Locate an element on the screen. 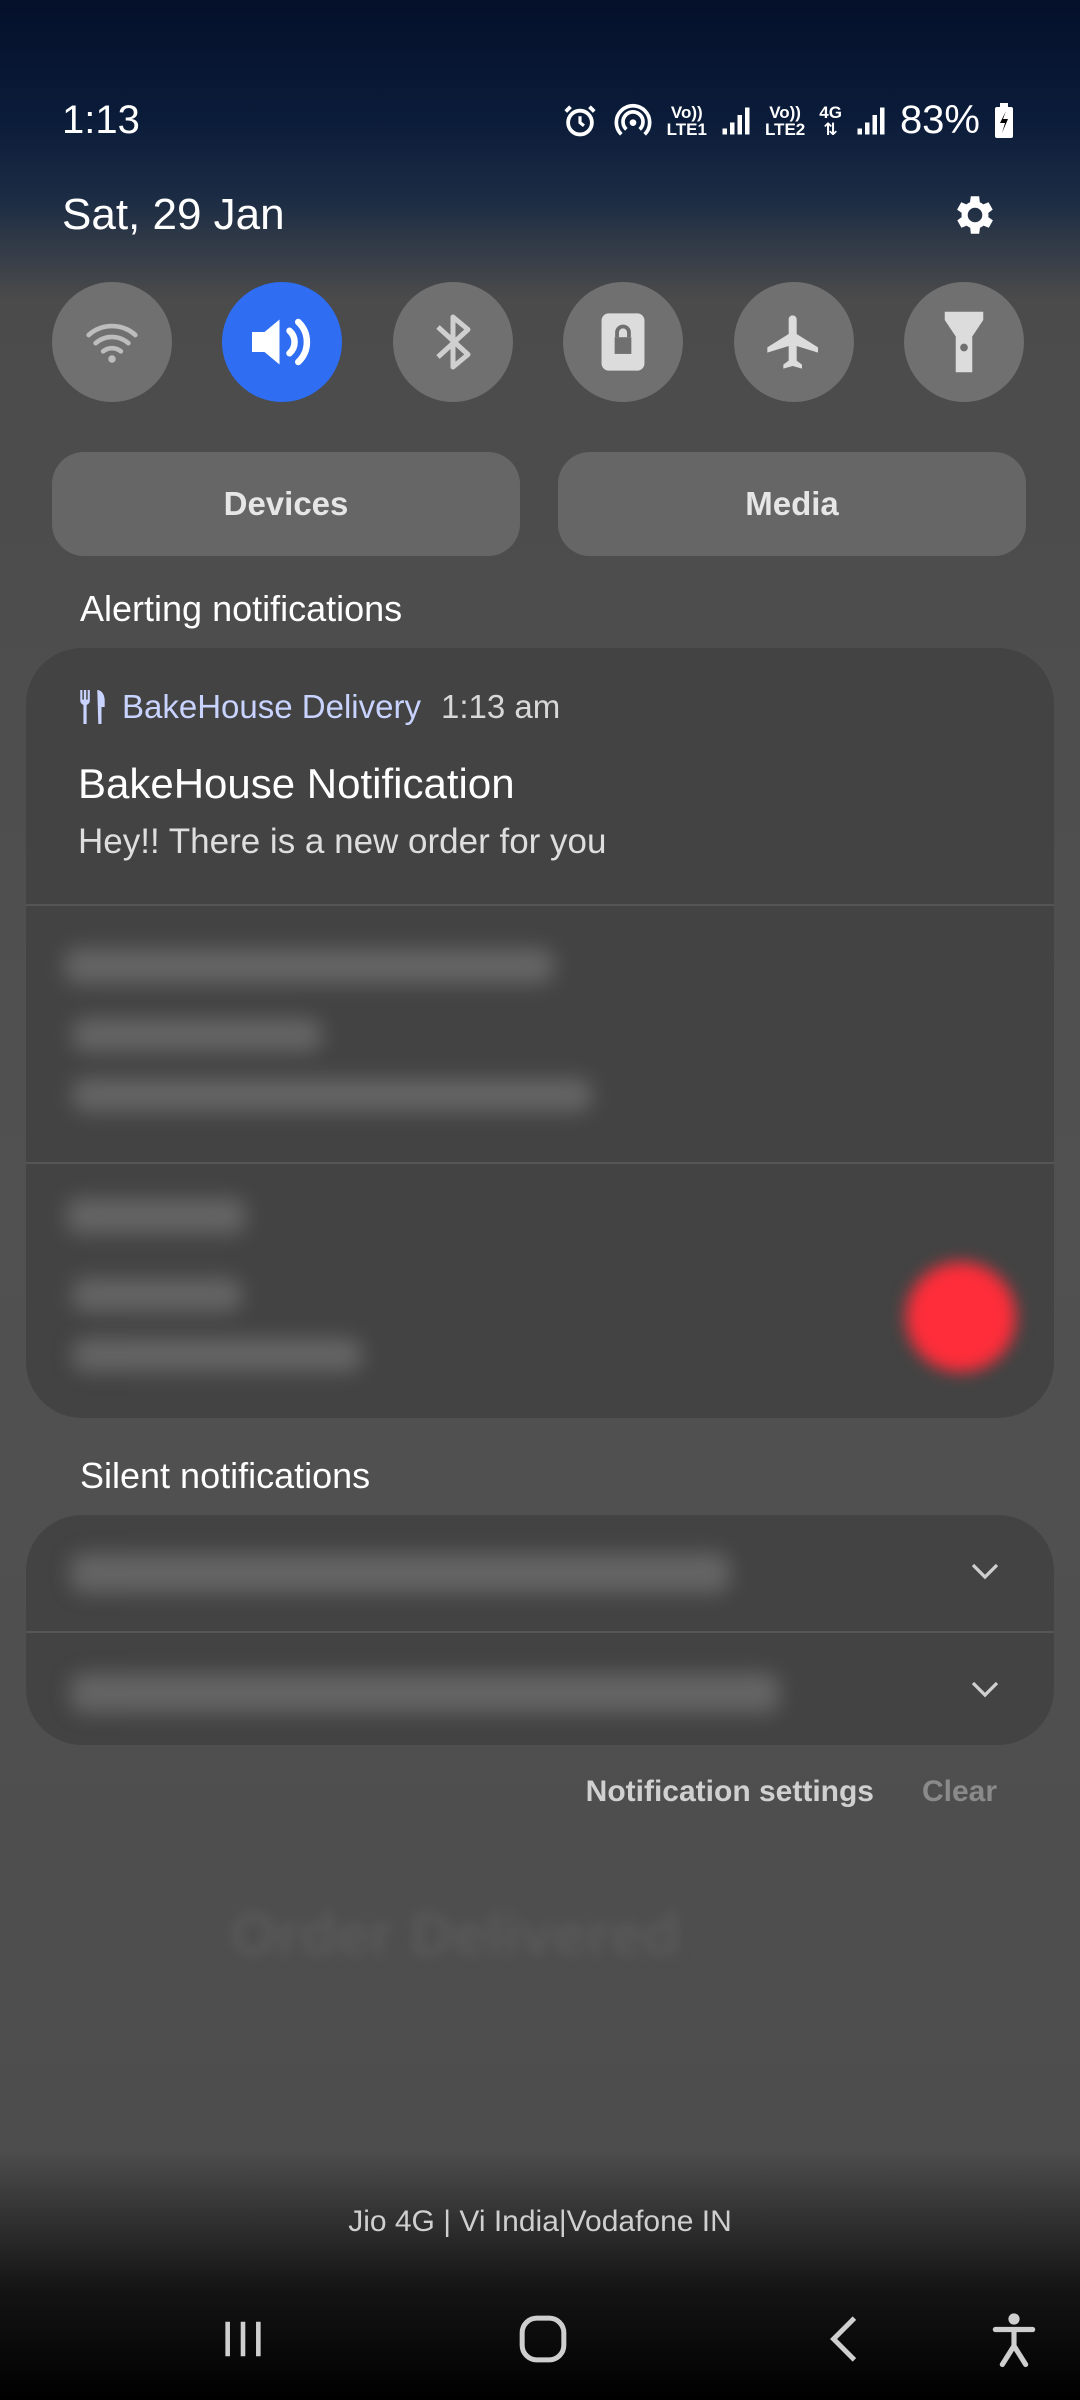 The width and height of the screenshot is (1080, 2400). wifi-toggle is located at coordinates (112, 342).